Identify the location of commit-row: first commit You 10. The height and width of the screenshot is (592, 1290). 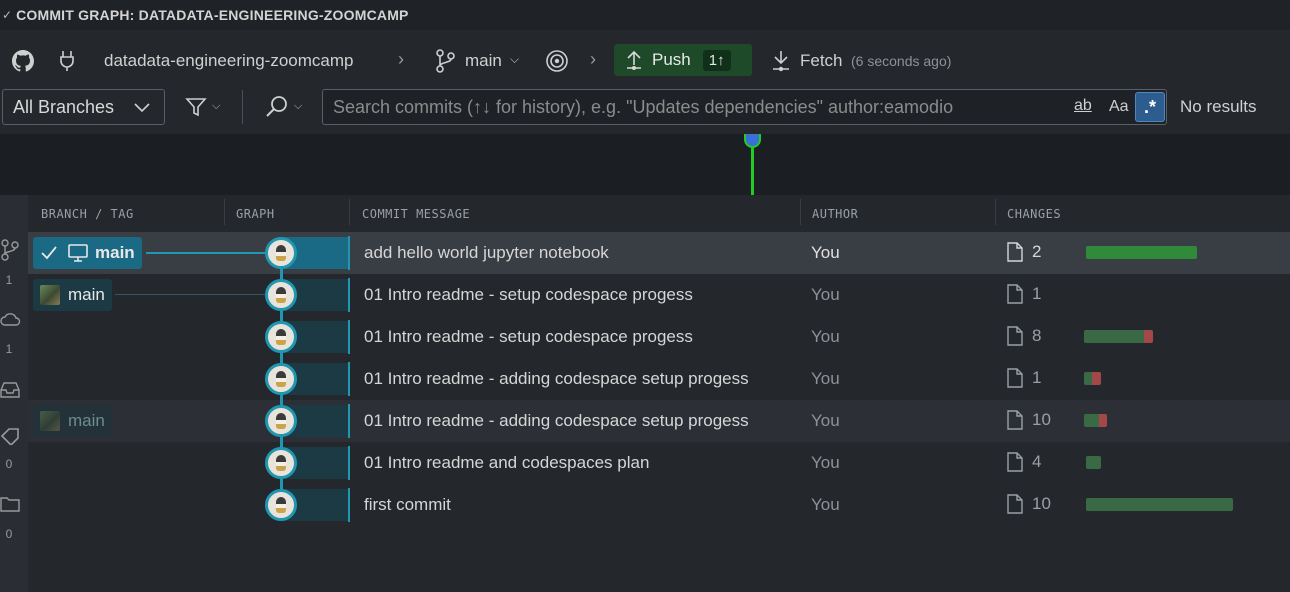
(659, 505).